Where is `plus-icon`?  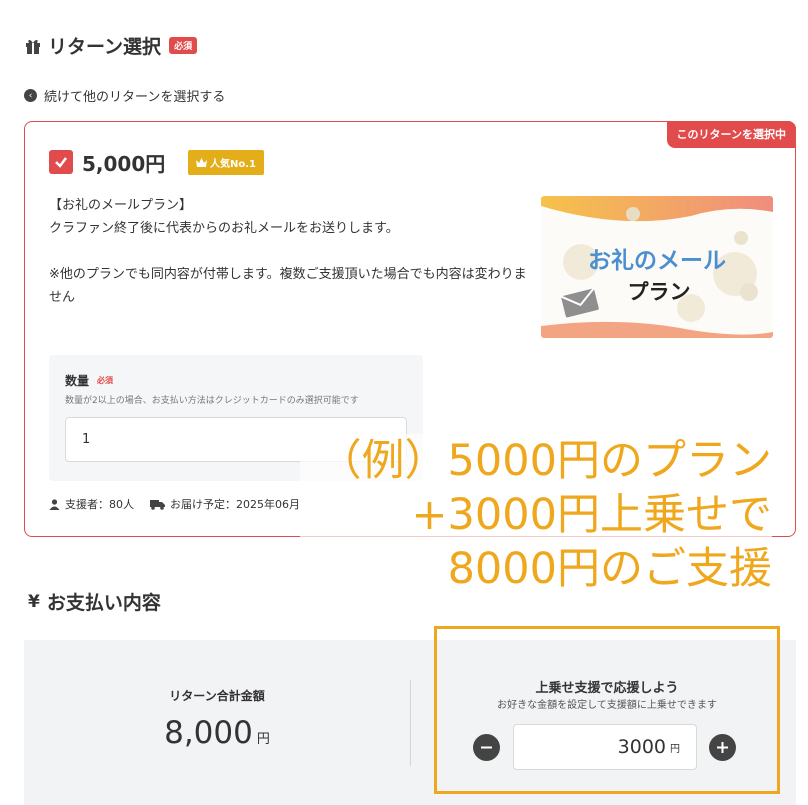
plus-icon is located at coordinates (722, 747).